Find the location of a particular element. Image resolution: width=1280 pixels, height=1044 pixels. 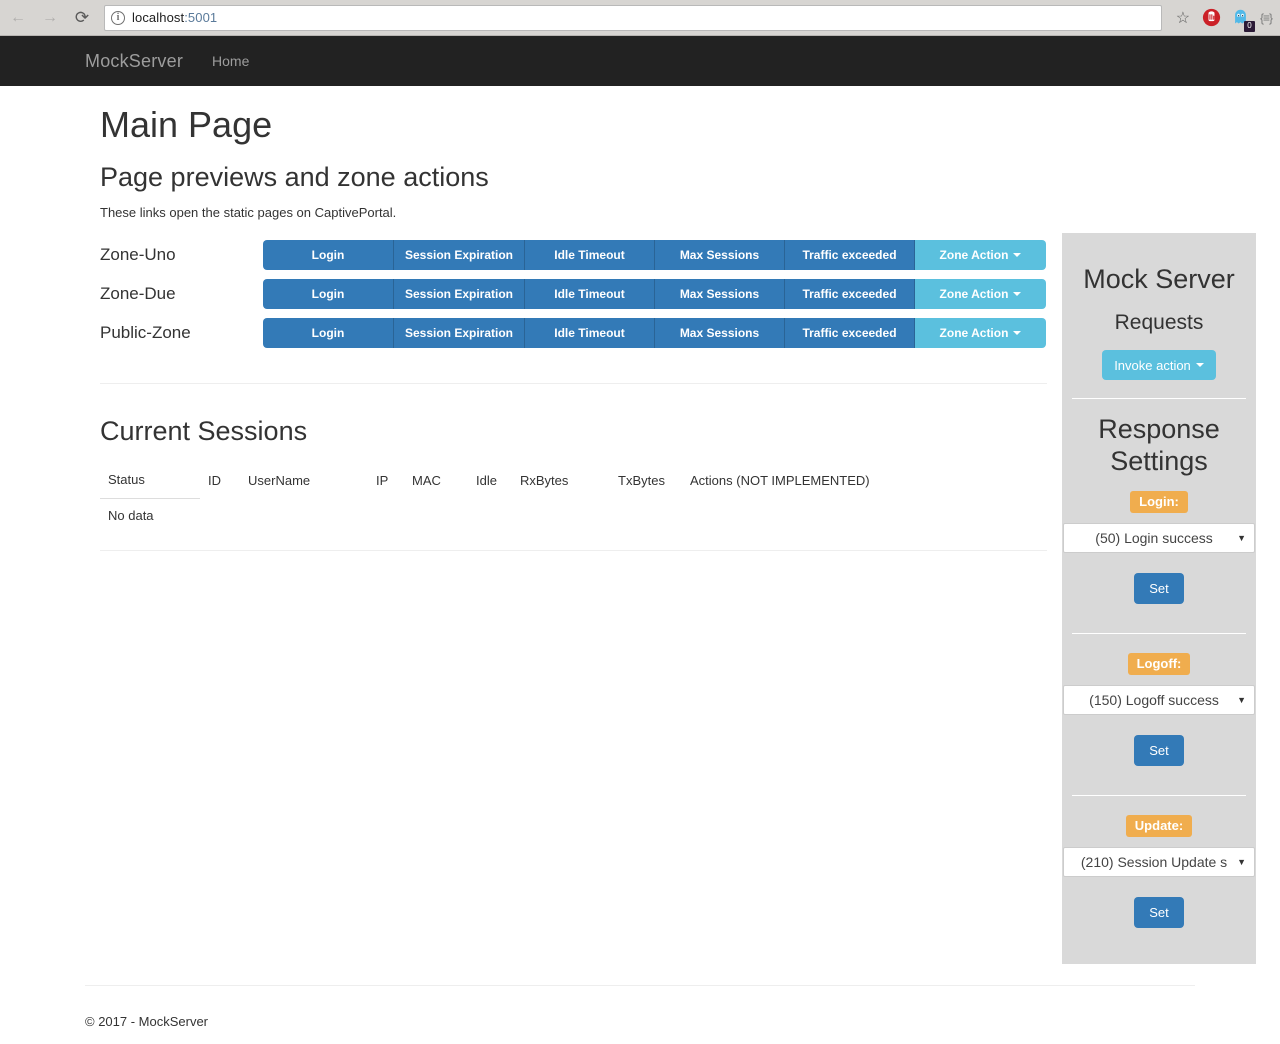

logoff-select-wrapper: (150) Logoff success ▼ is located at coordinates (1159, 700).